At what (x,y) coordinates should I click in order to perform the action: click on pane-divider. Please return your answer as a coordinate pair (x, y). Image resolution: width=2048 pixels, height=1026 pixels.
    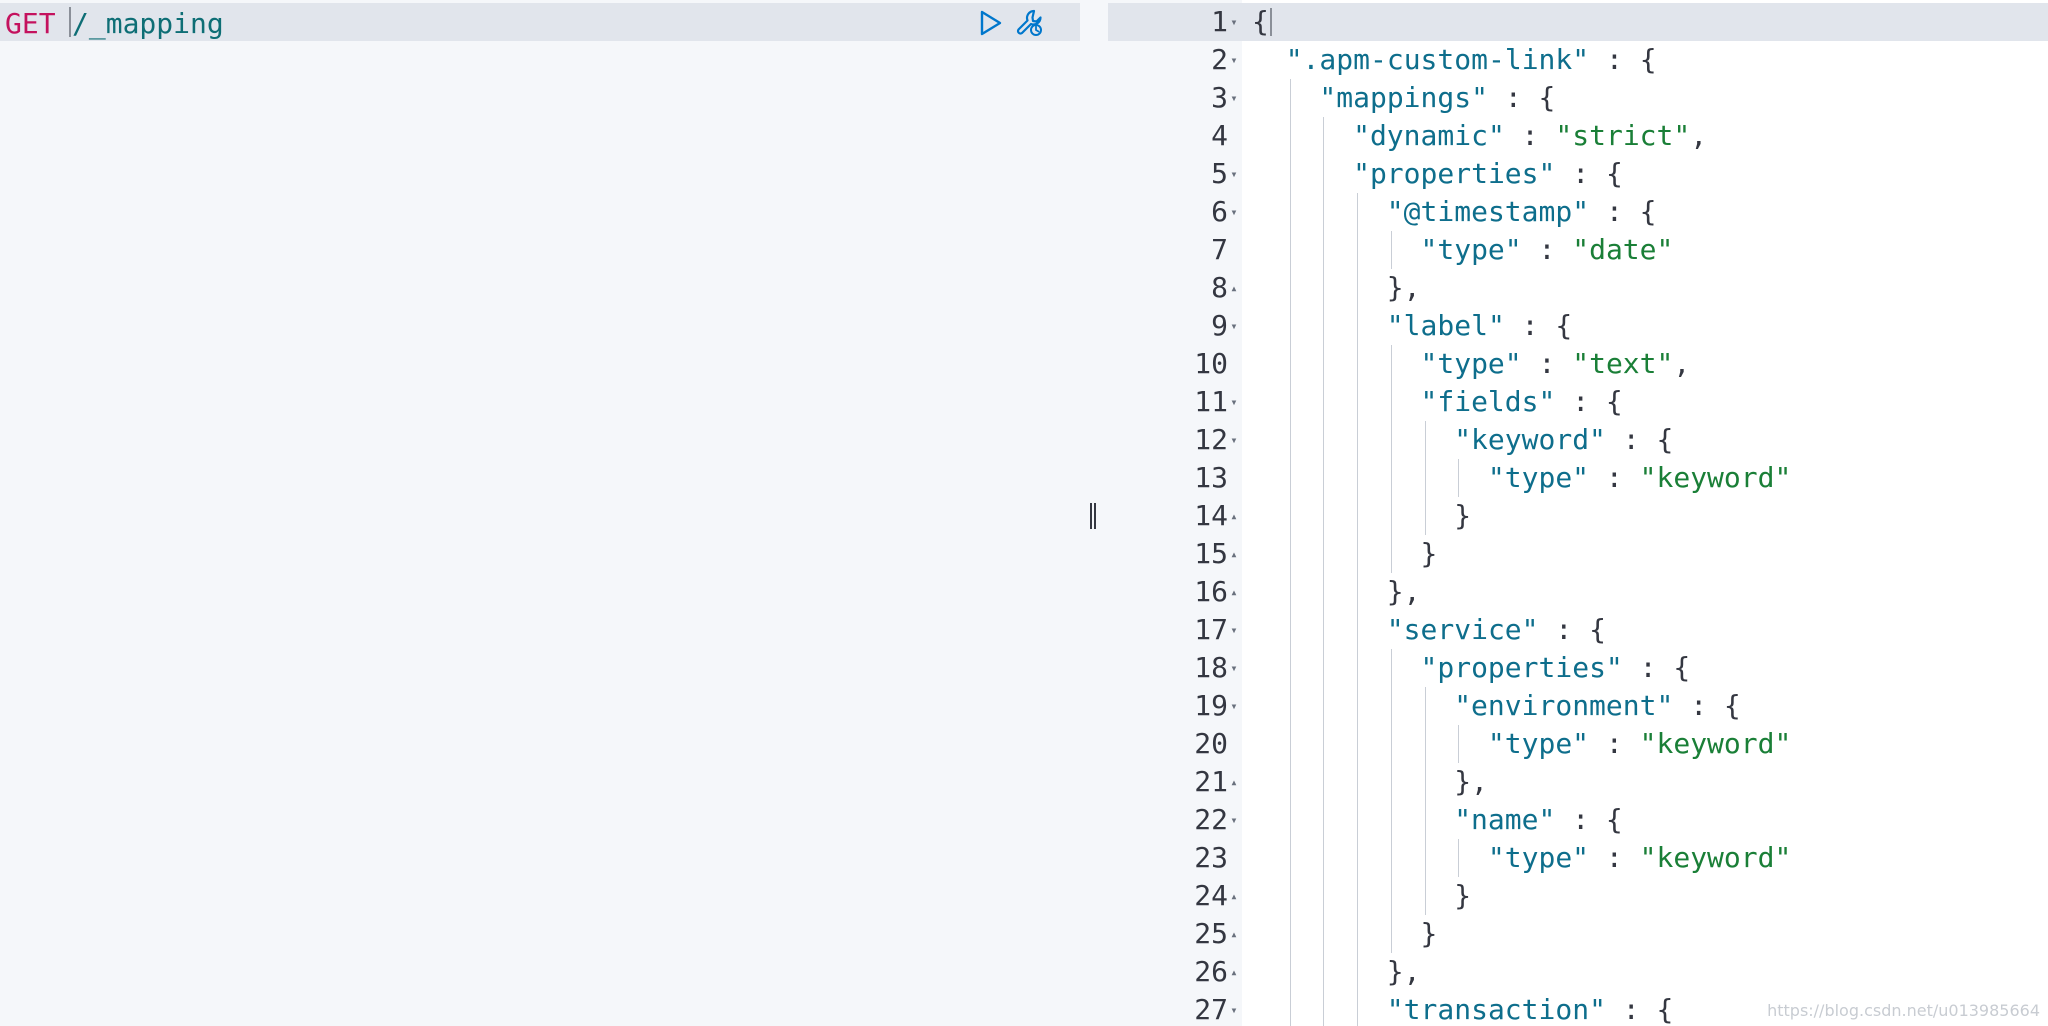
    Looking at the image, I should click on (1094, 513).